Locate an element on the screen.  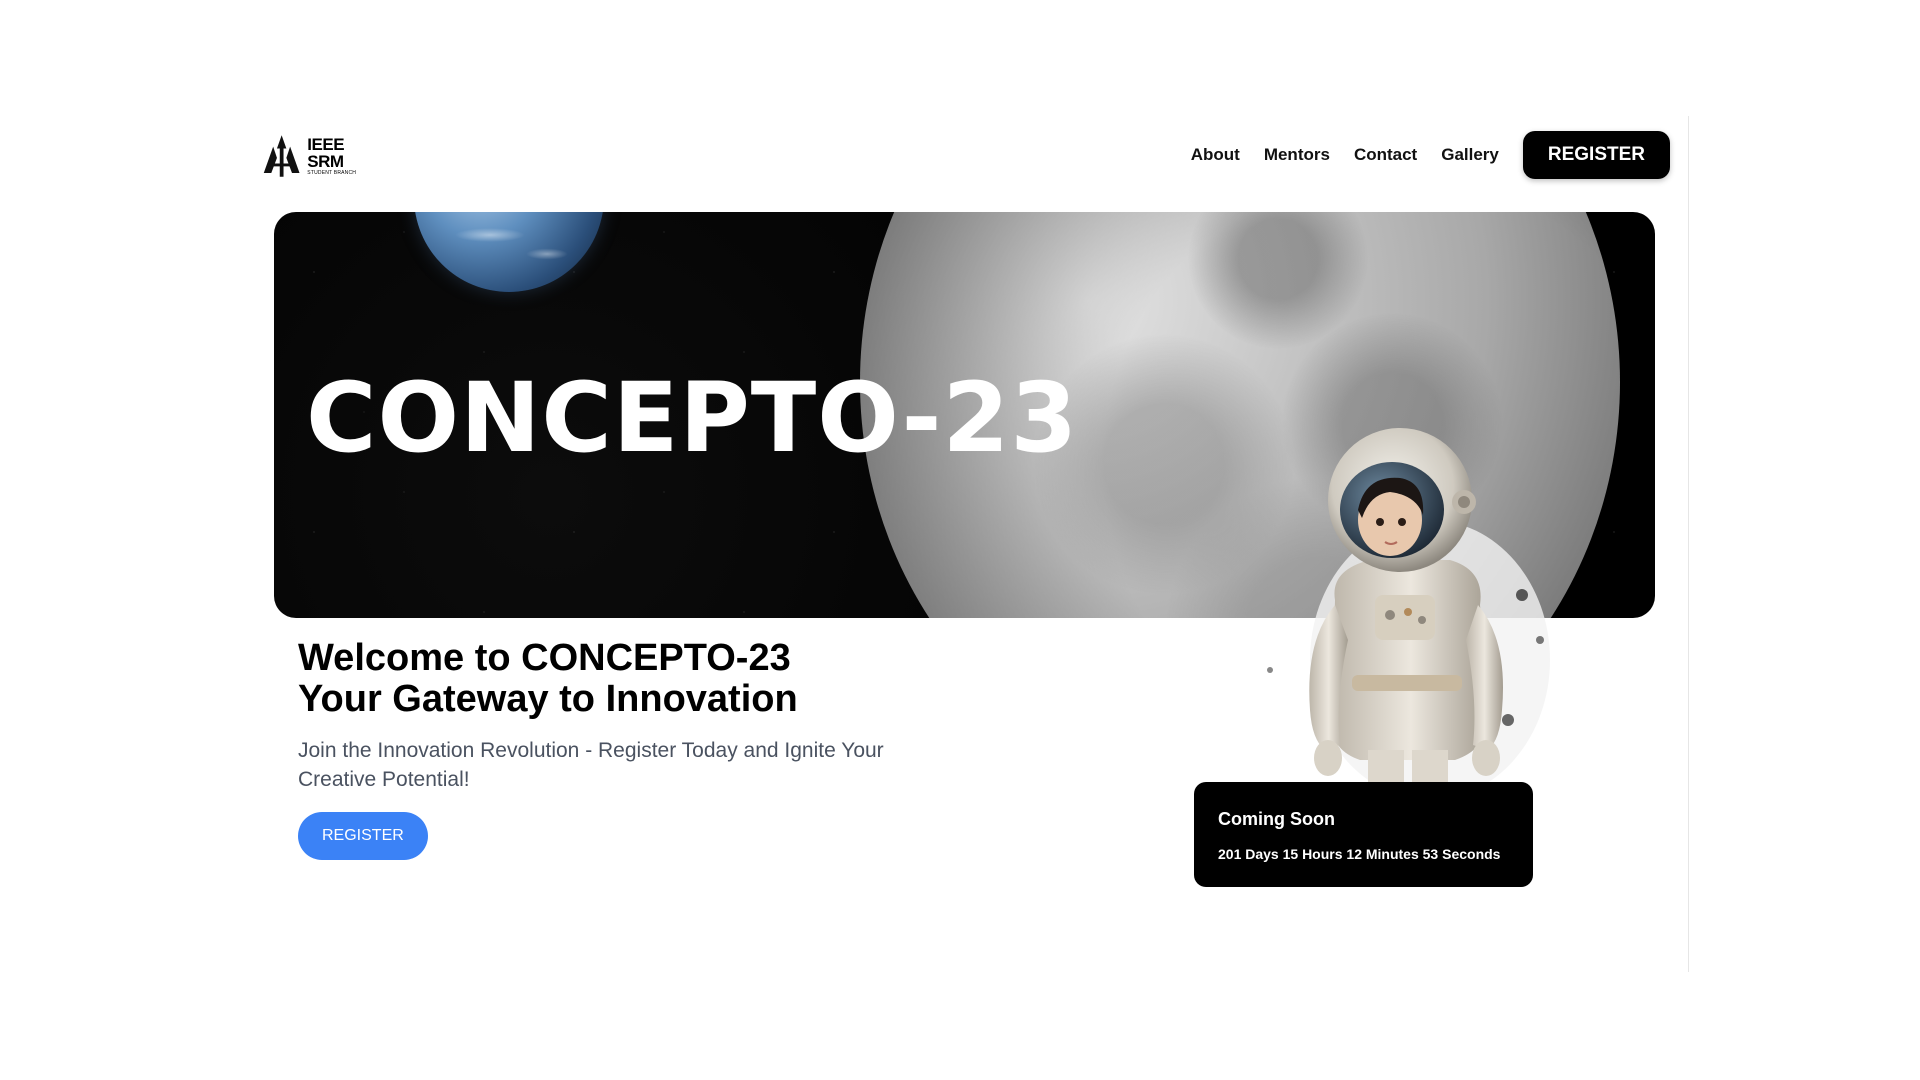
nav-register-button: REGISTER is located at coordinates (1596, 155).